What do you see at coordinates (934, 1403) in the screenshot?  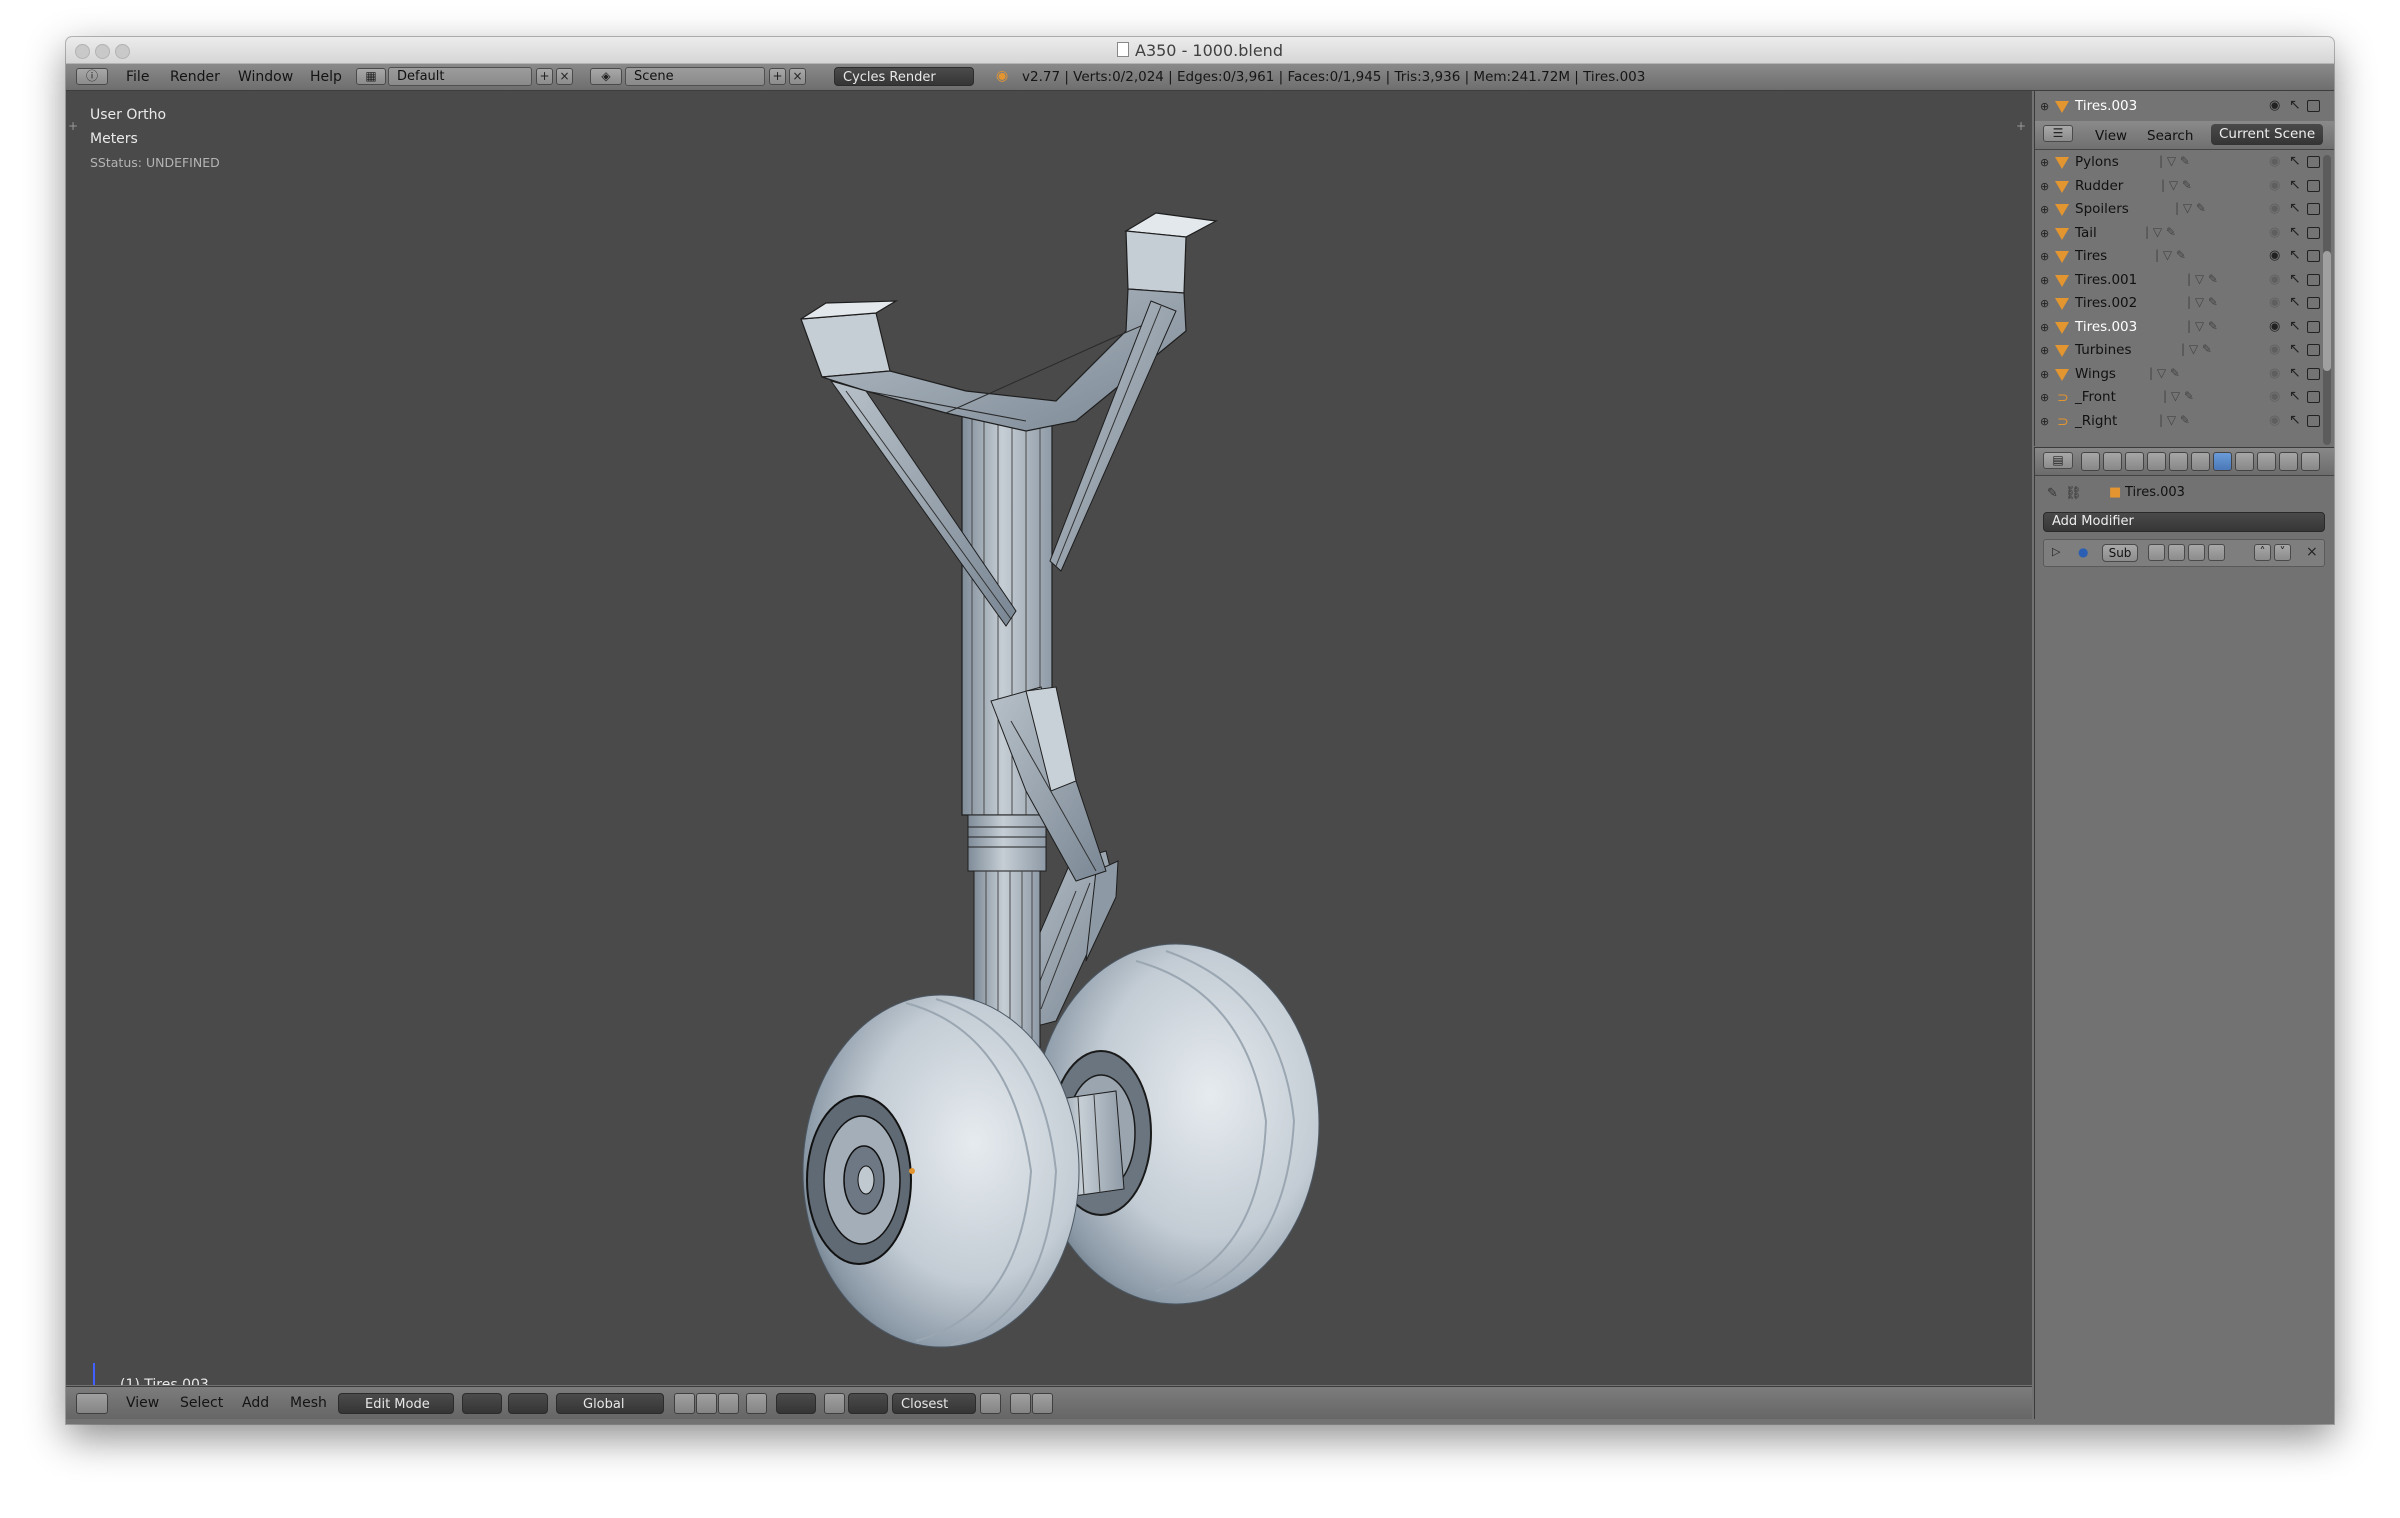 I see `snap-target-dropdown: Closest` at bounding box center [934, 1403].